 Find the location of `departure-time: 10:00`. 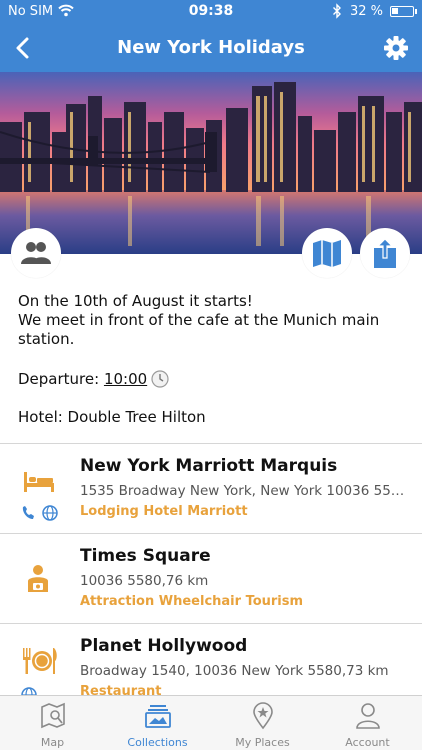

departure-time: 10:00 is located at coordinates (125, 379).